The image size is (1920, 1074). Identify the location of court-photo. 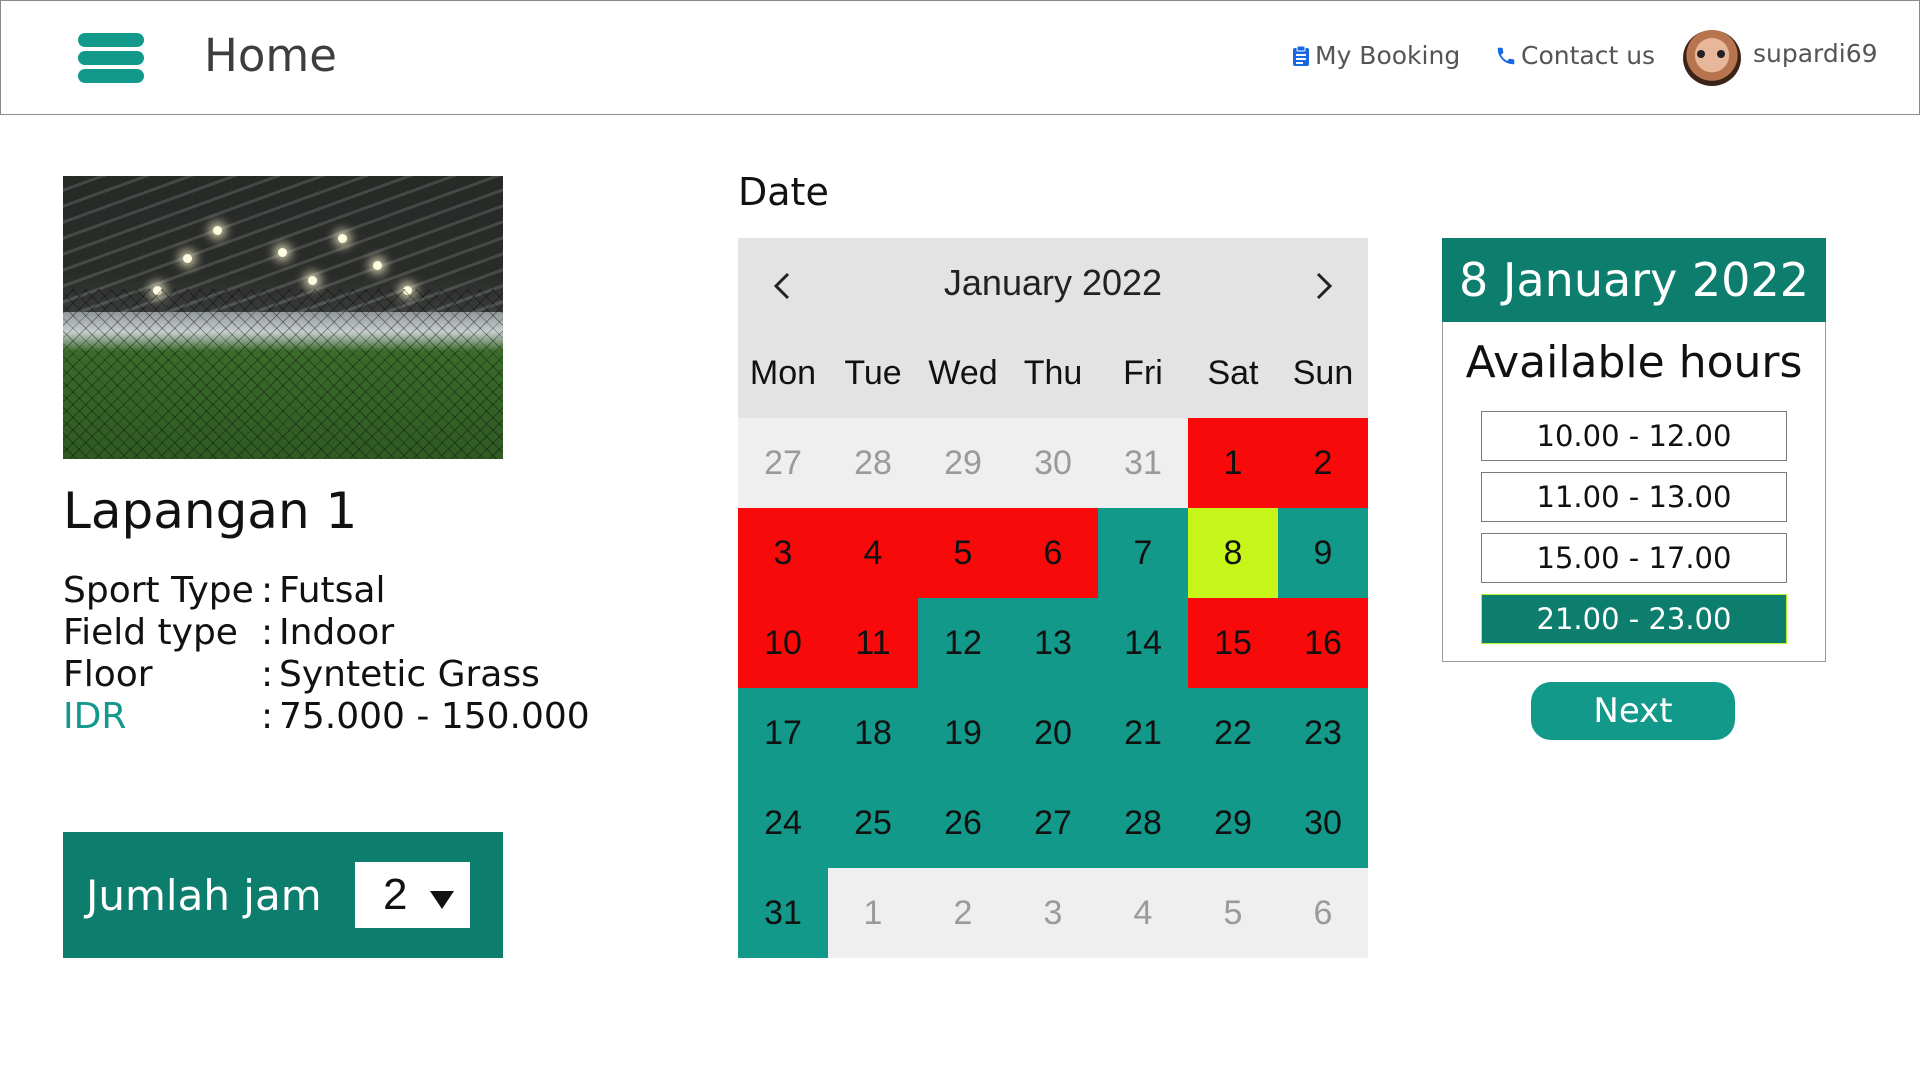
(283, 317).